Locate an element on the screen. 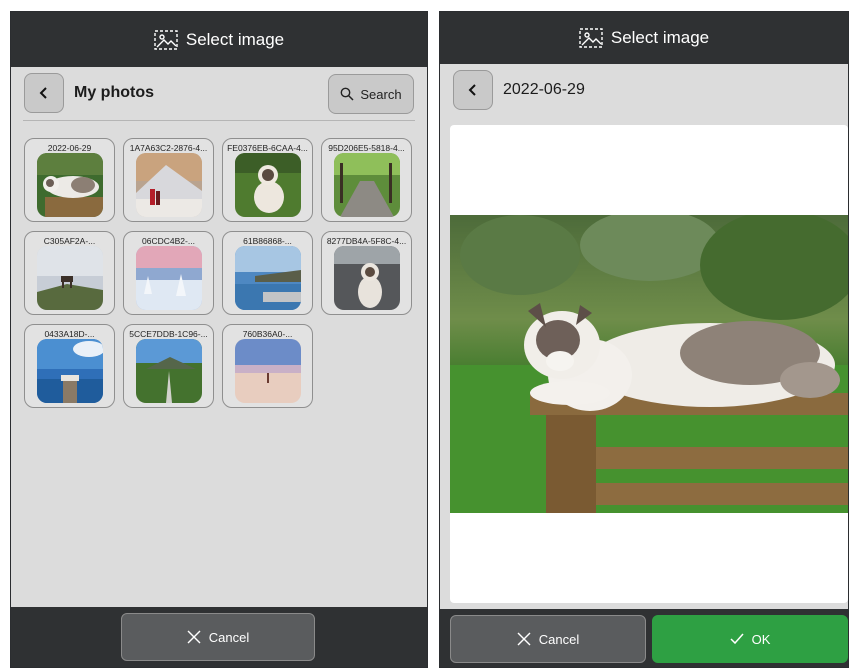  search-label: Search is located at coordinates (381, 94).